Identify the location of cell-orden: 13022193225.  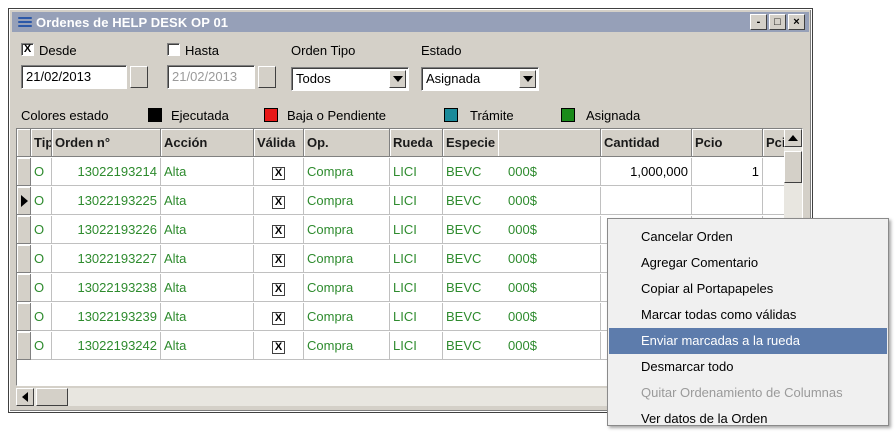
(106, 201).